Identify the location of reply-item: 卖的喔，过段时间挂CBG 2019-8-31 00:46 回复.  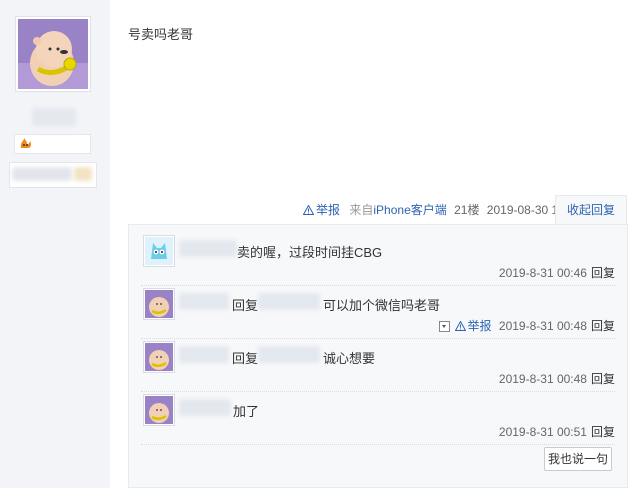
(378, 259).